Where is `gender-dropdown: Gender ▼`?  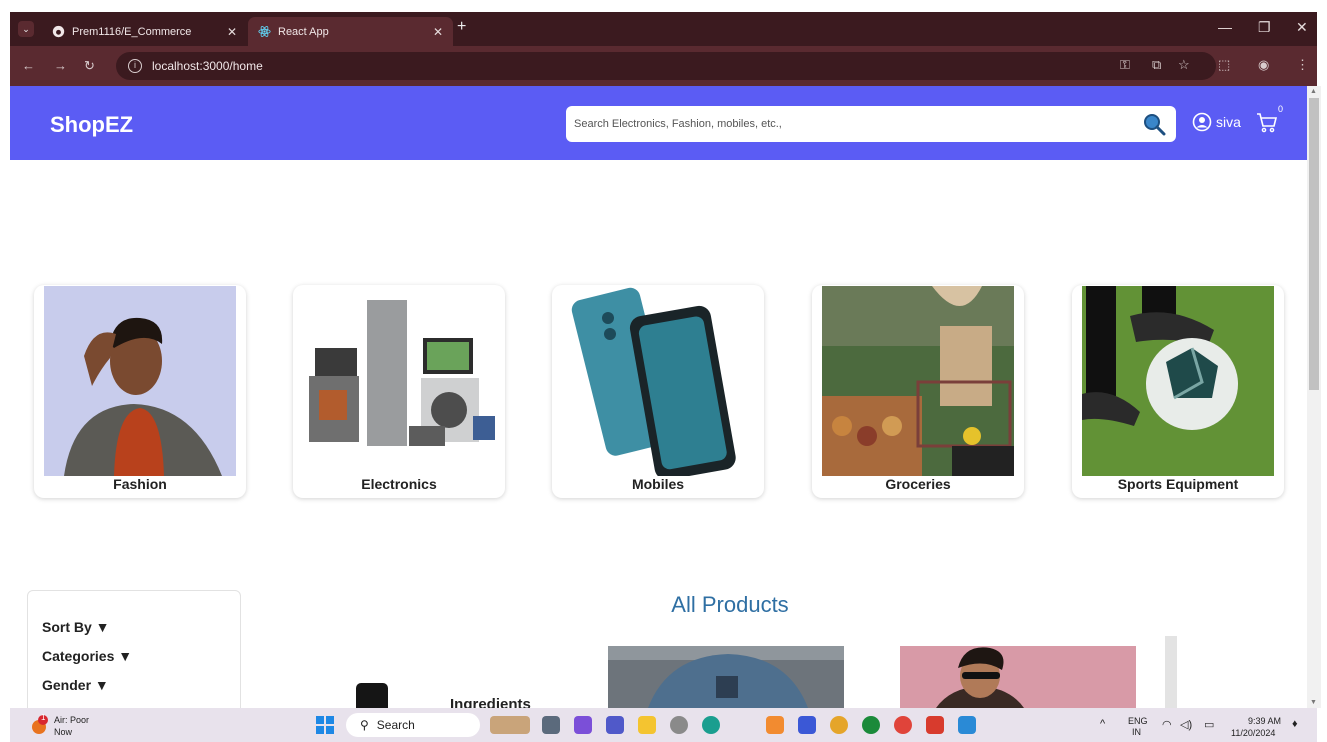 gender-dropdown: Gender ▼ is located at coordinates (75, 685).